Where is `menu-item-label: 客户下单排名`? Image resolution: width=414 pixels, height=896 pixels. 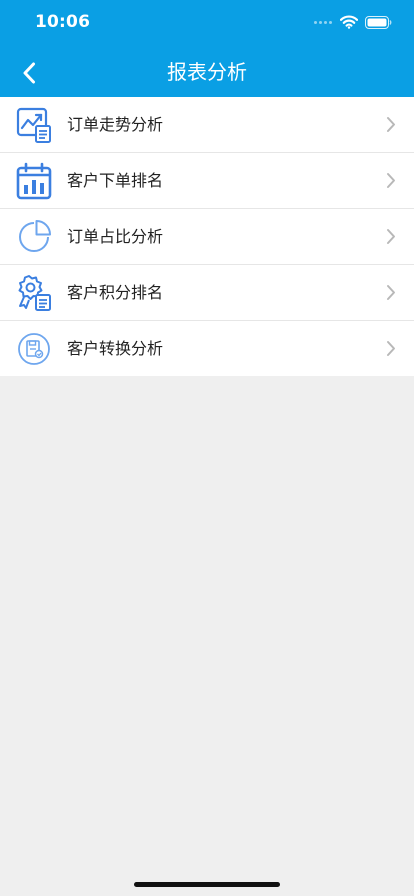
menu-item-label: 客户下单排名 is located at coordinates (115, 180).